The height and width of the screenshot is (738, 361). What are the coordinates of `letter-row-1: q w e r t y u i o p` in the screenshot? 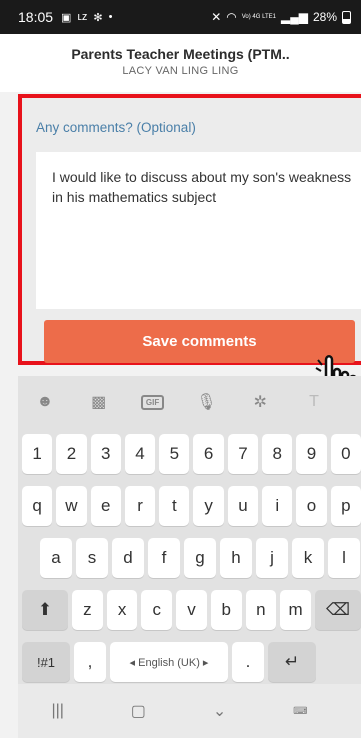 It's located at (189, 506).